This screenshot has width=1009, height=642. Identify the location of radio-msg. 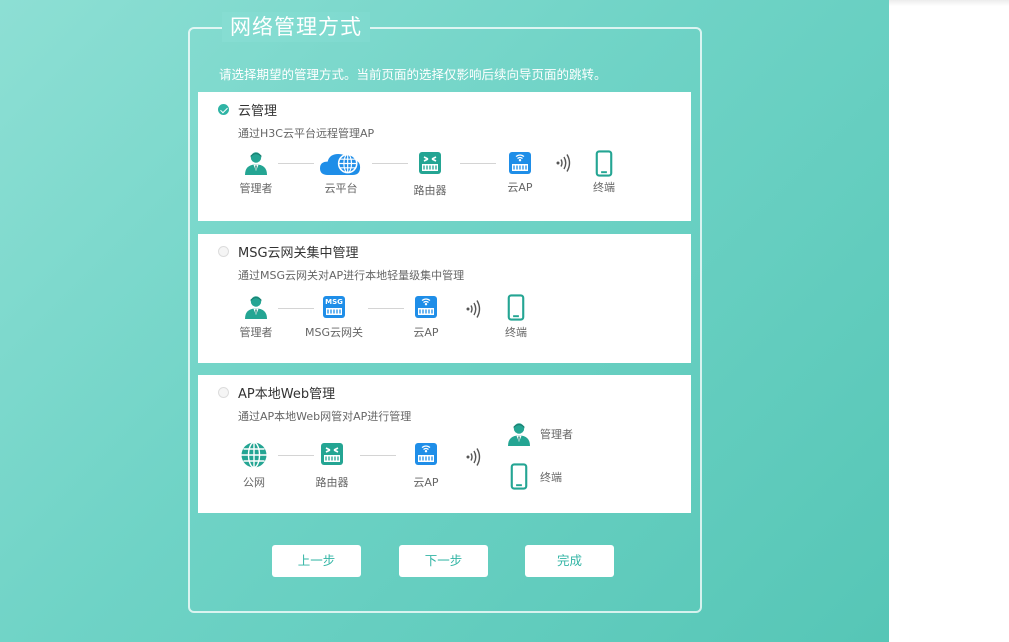
(223, 251).